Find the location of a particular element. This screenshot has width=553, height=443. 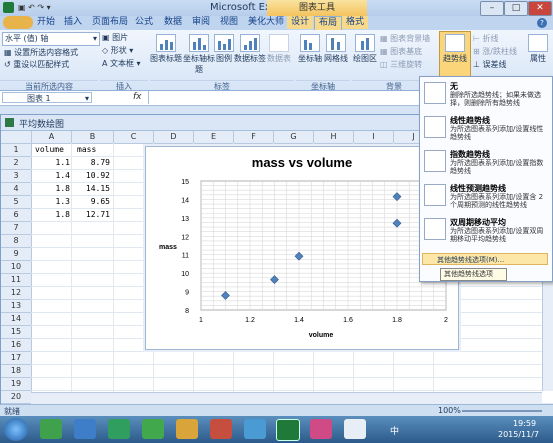

insert-textbox-button: A 文本框 ▾ is located at coordinates (121, 63).